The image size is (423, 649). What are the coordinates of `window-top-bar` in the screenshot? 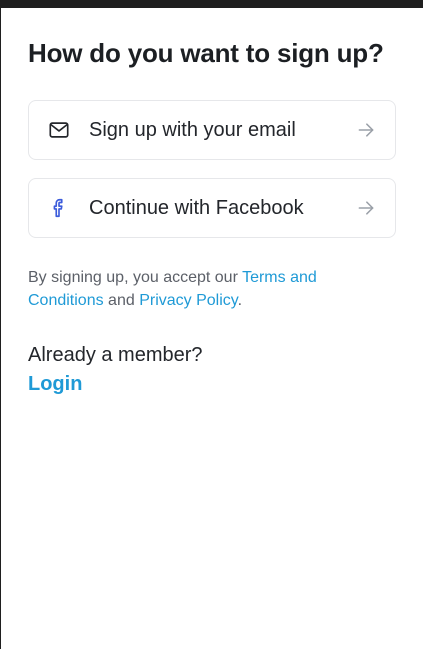 It's located at (211, 4).